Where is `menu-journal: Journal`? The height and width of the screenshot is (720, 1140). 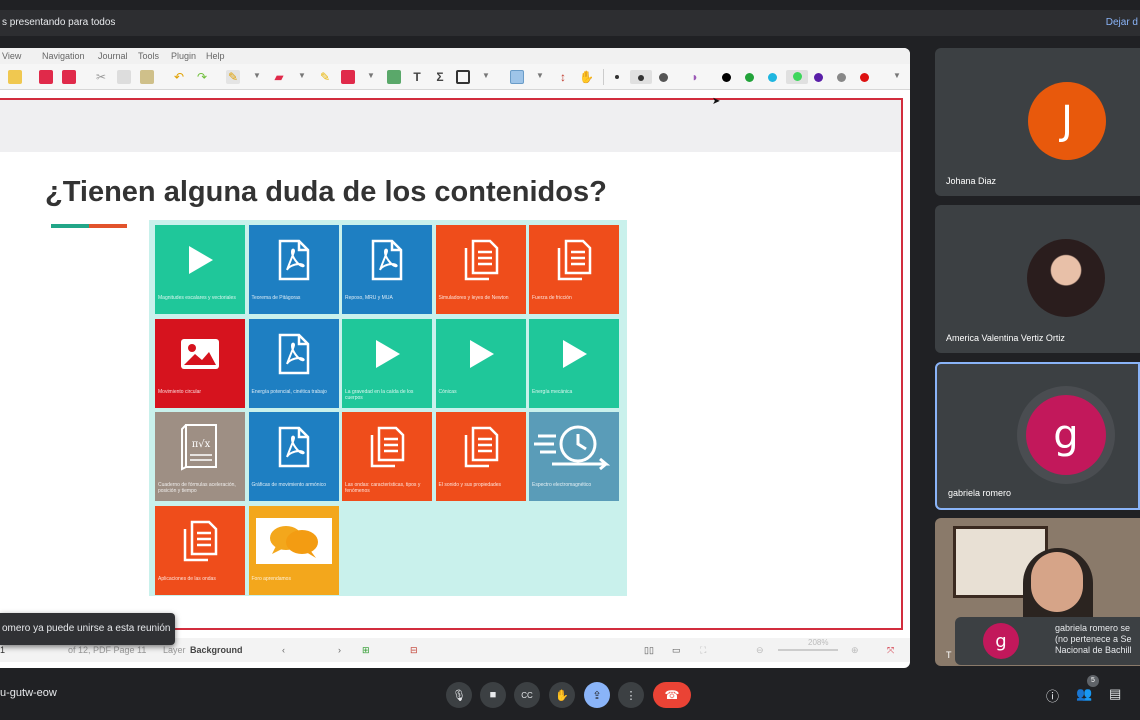
menu-journal: Journal is located at coordinates (113, 56).